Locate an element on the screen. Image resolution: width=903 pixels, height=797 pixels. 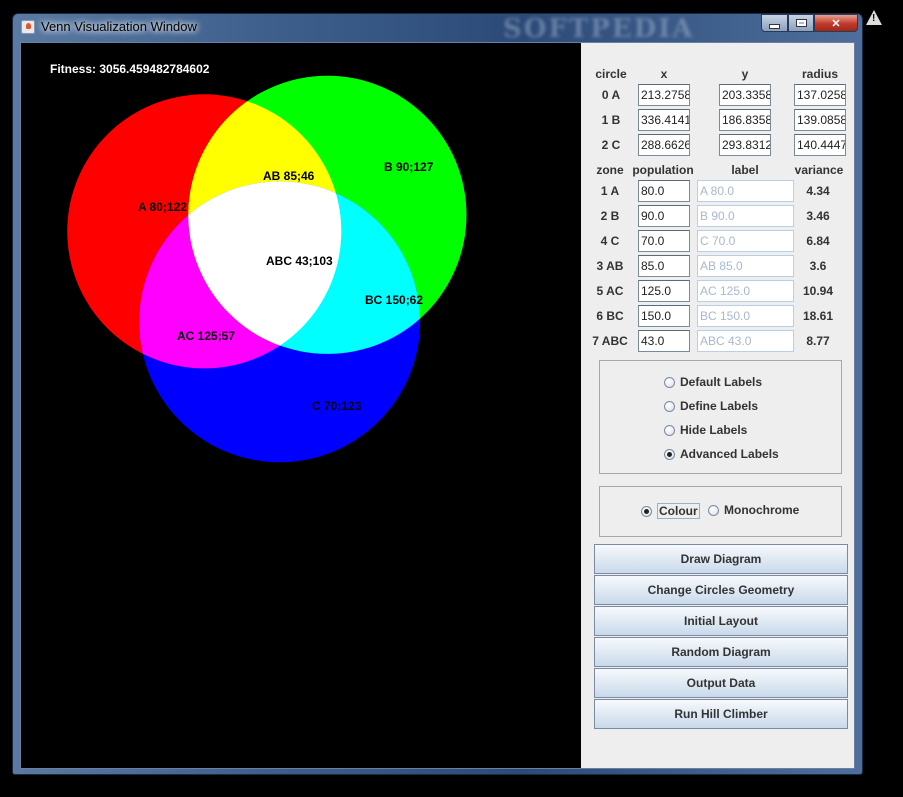
initial-layout-button: Initial Layout is located at coordinates (721, 621).